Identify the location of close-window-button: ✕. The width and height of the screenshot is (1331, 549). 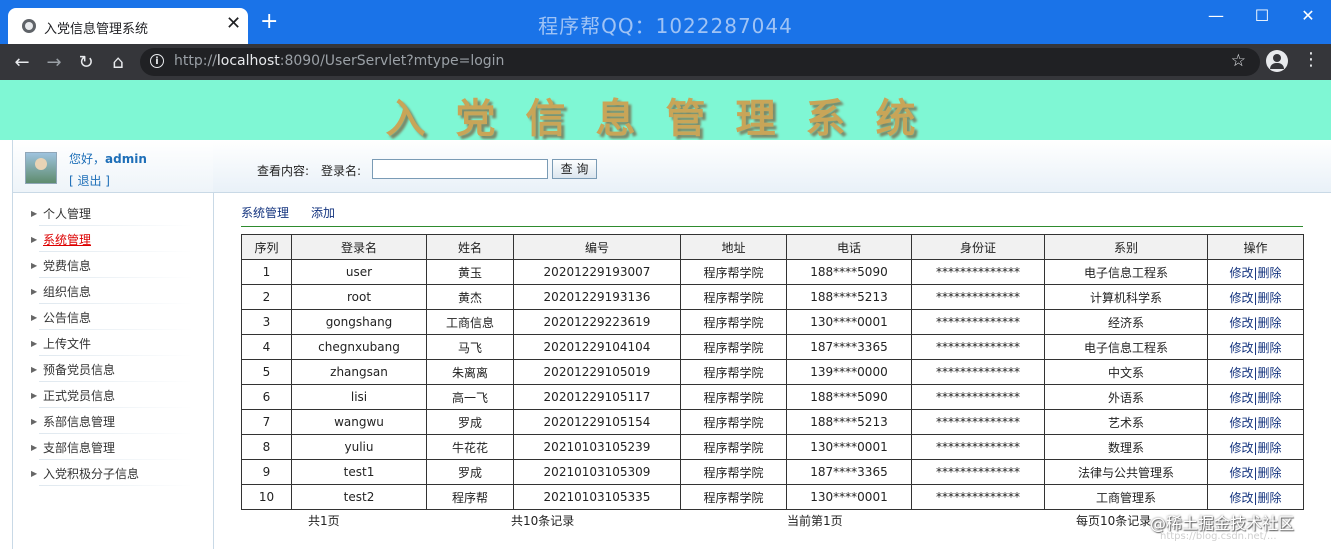
(1308, 15).